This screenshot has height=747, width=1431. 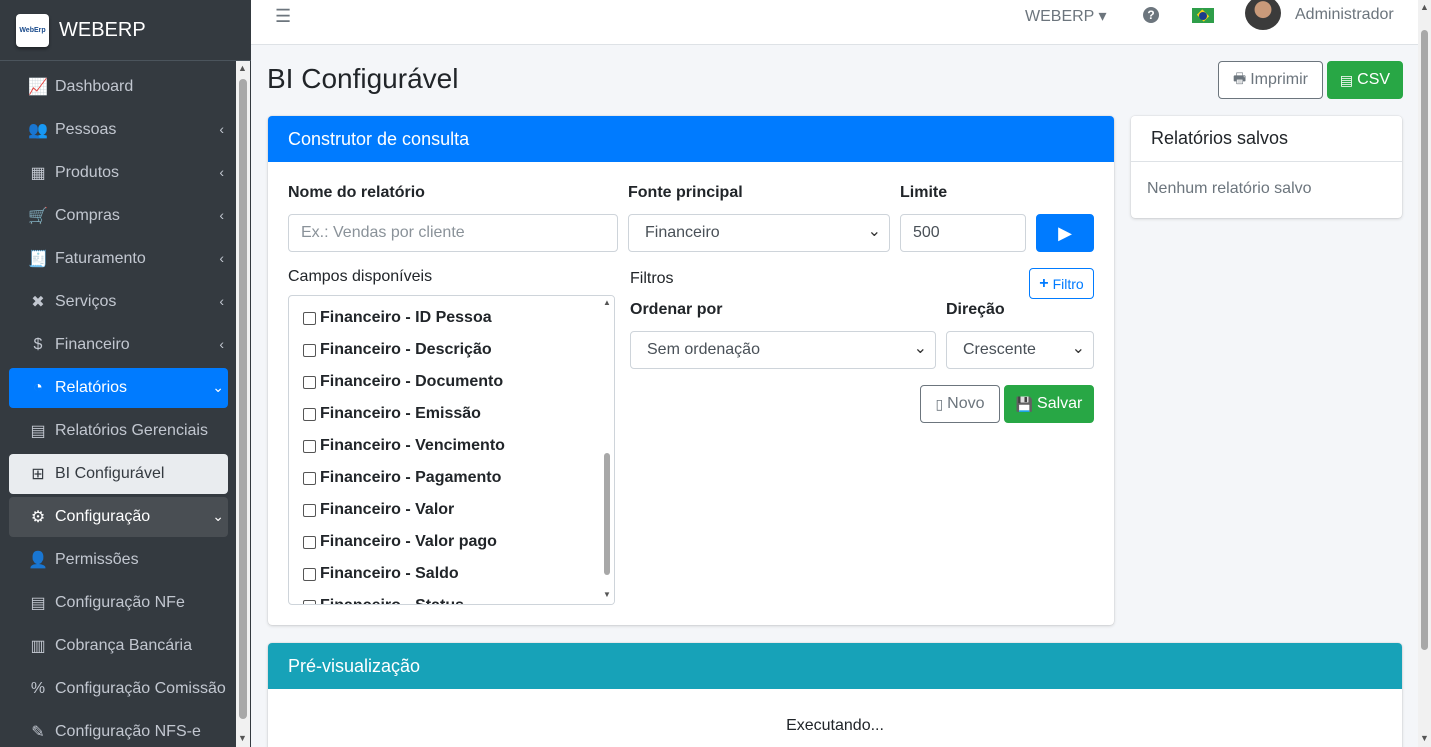 What do you see at coordinates (118, 173) in the screenshot?
I see `sidebar-item-produtos: ▦ Produtos ‹` at bounding box center [118, 173].